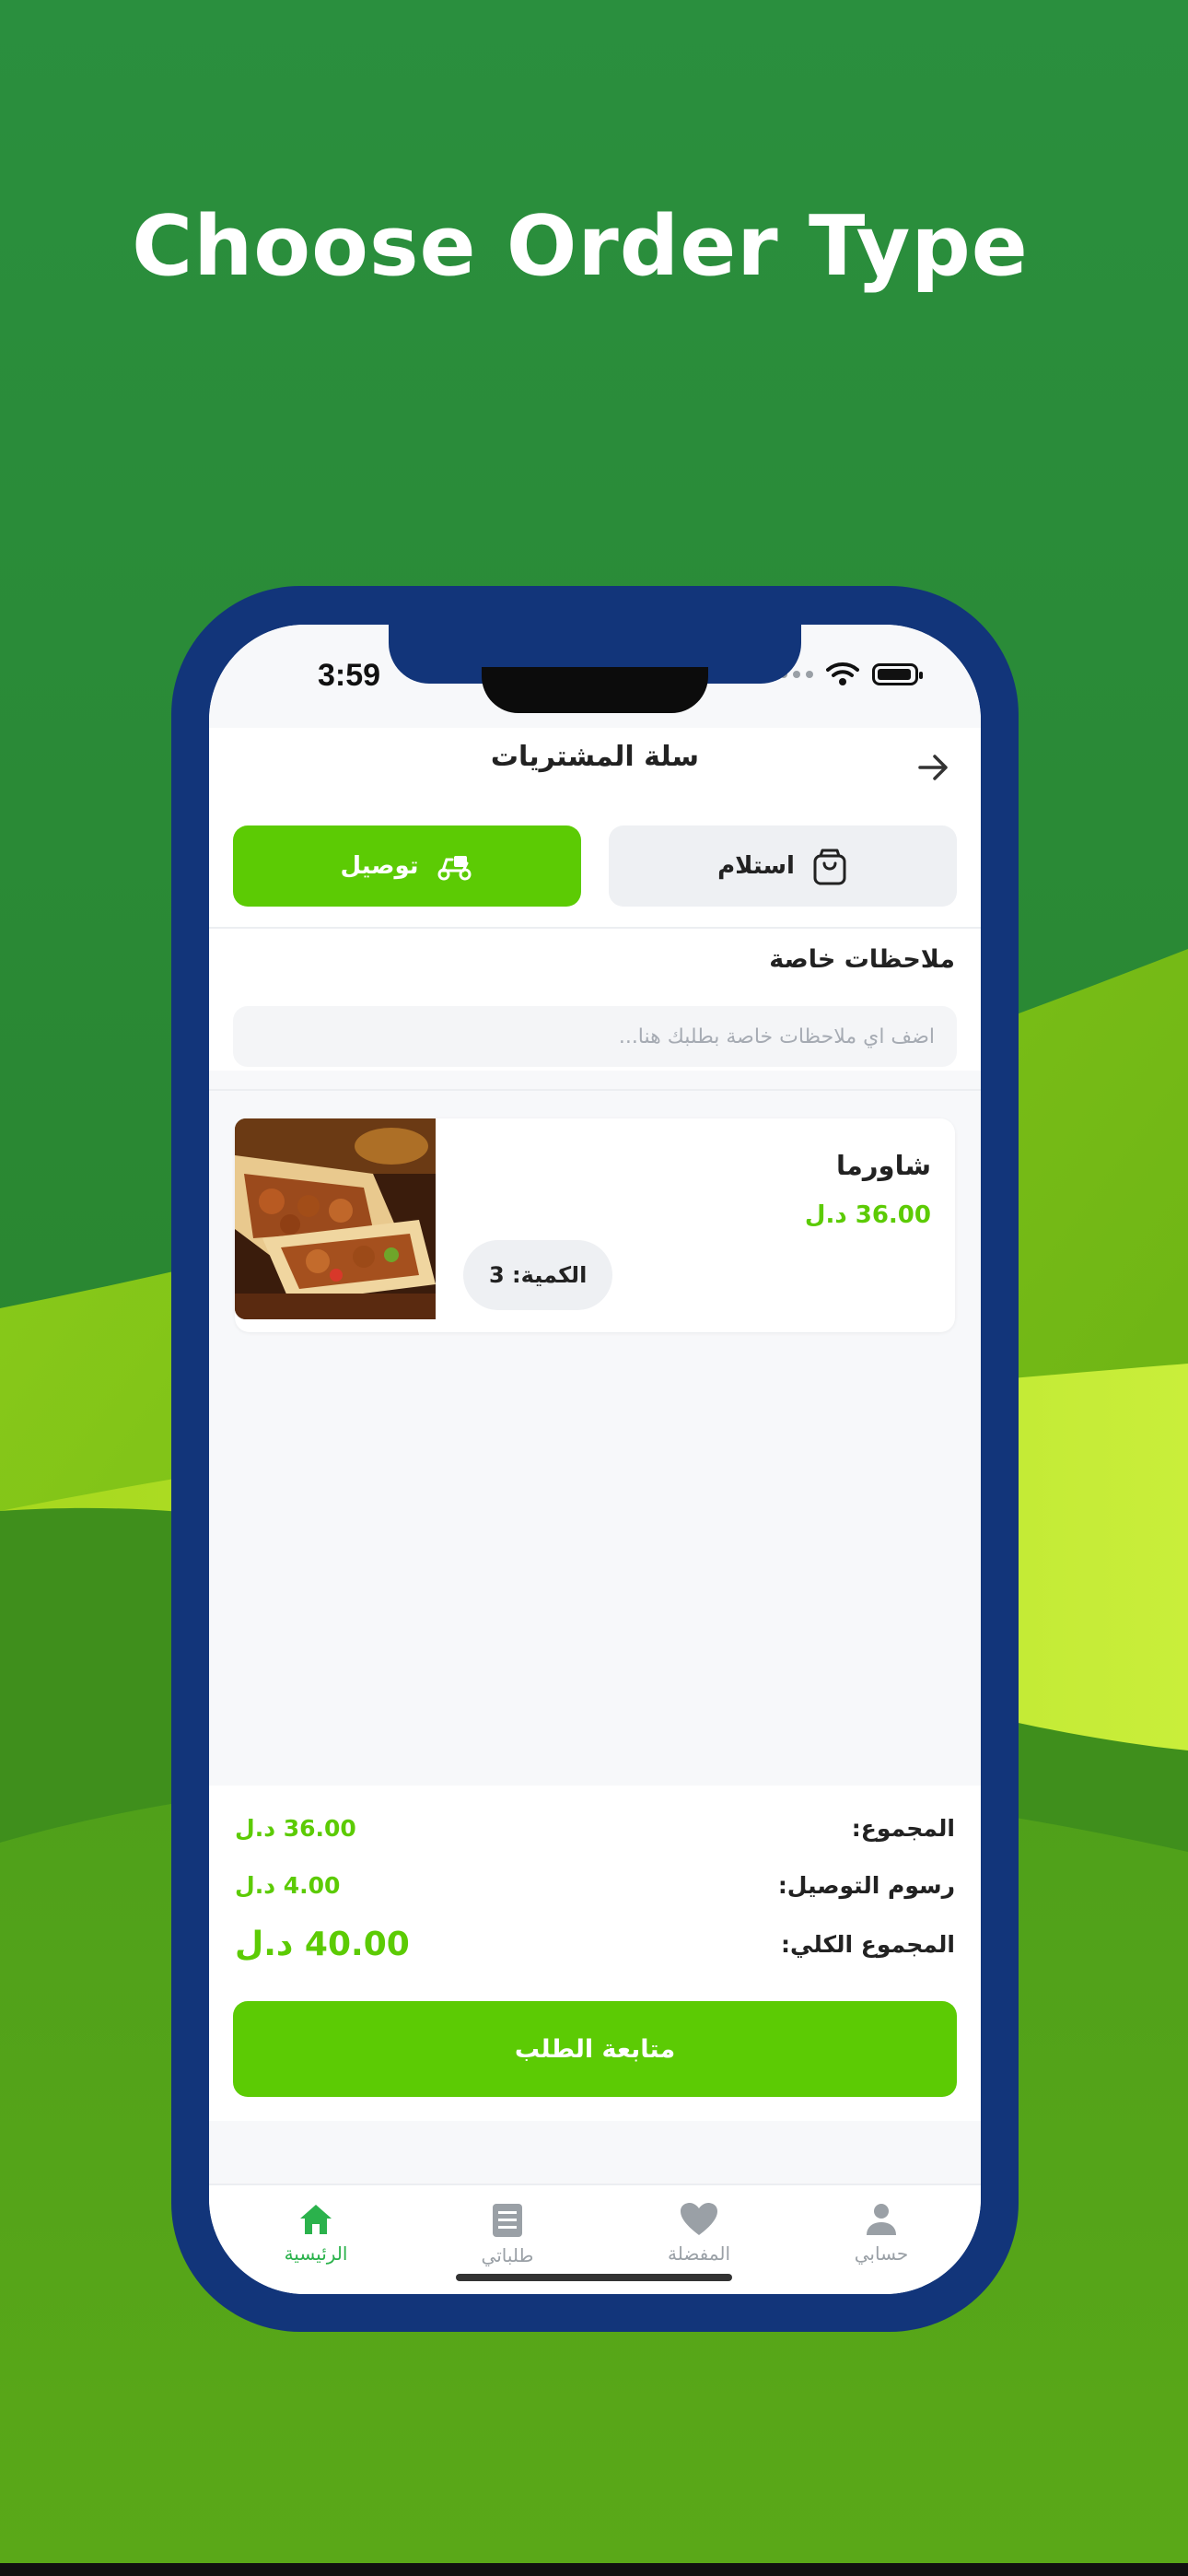 The image size is (1188, 2576). I want to click on nav-item-favorites: المفضلة, so click(699, 2233).